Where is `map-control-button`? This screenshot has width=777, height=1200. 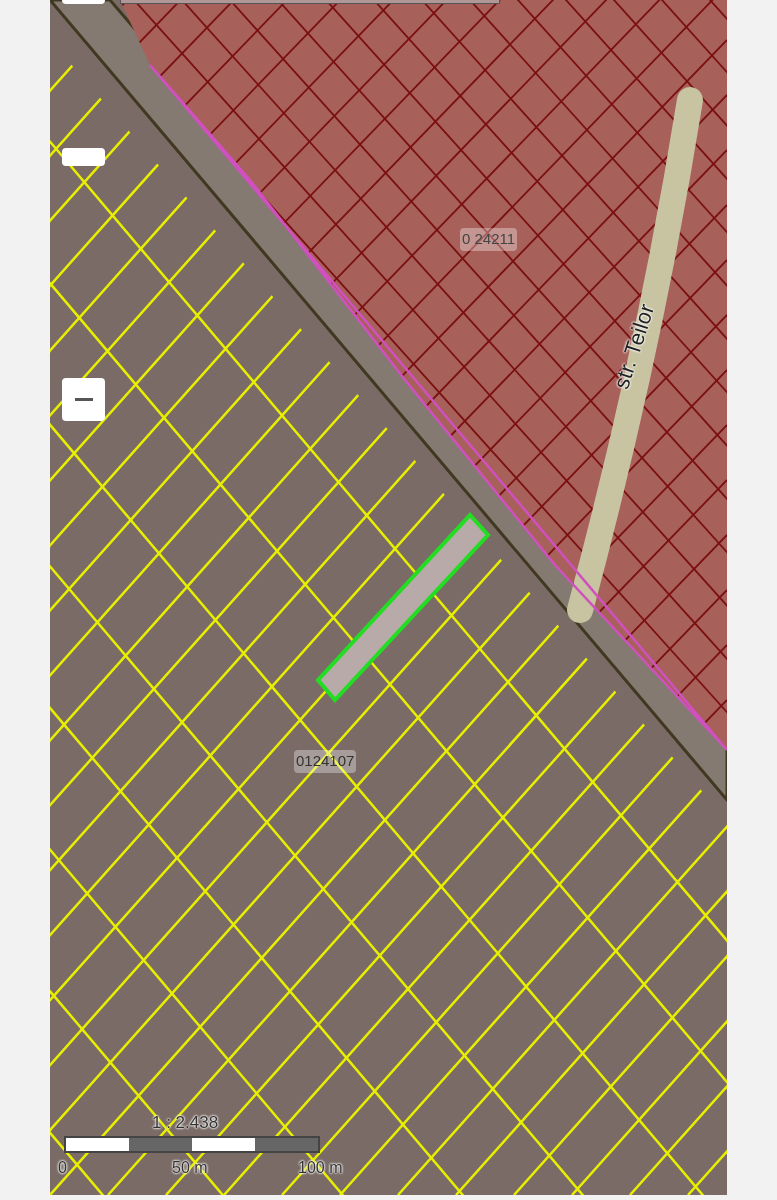 map-control-button is located at coordinates (83, 157).